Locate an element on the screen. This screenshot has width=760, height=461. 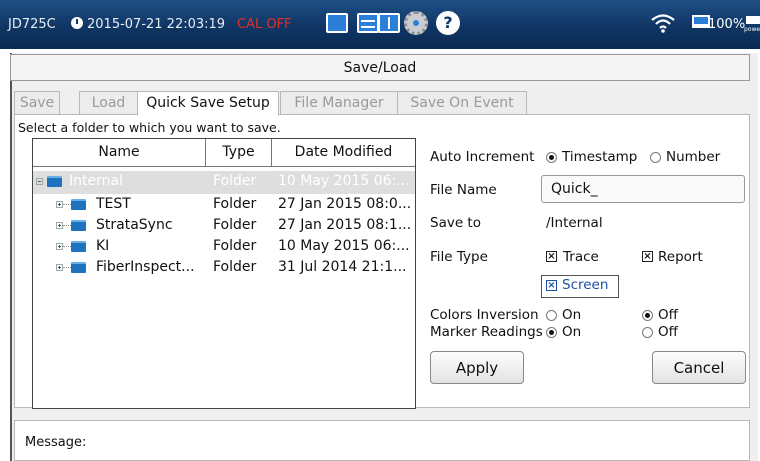
collapse-icon is located at coordinates (39, 181).